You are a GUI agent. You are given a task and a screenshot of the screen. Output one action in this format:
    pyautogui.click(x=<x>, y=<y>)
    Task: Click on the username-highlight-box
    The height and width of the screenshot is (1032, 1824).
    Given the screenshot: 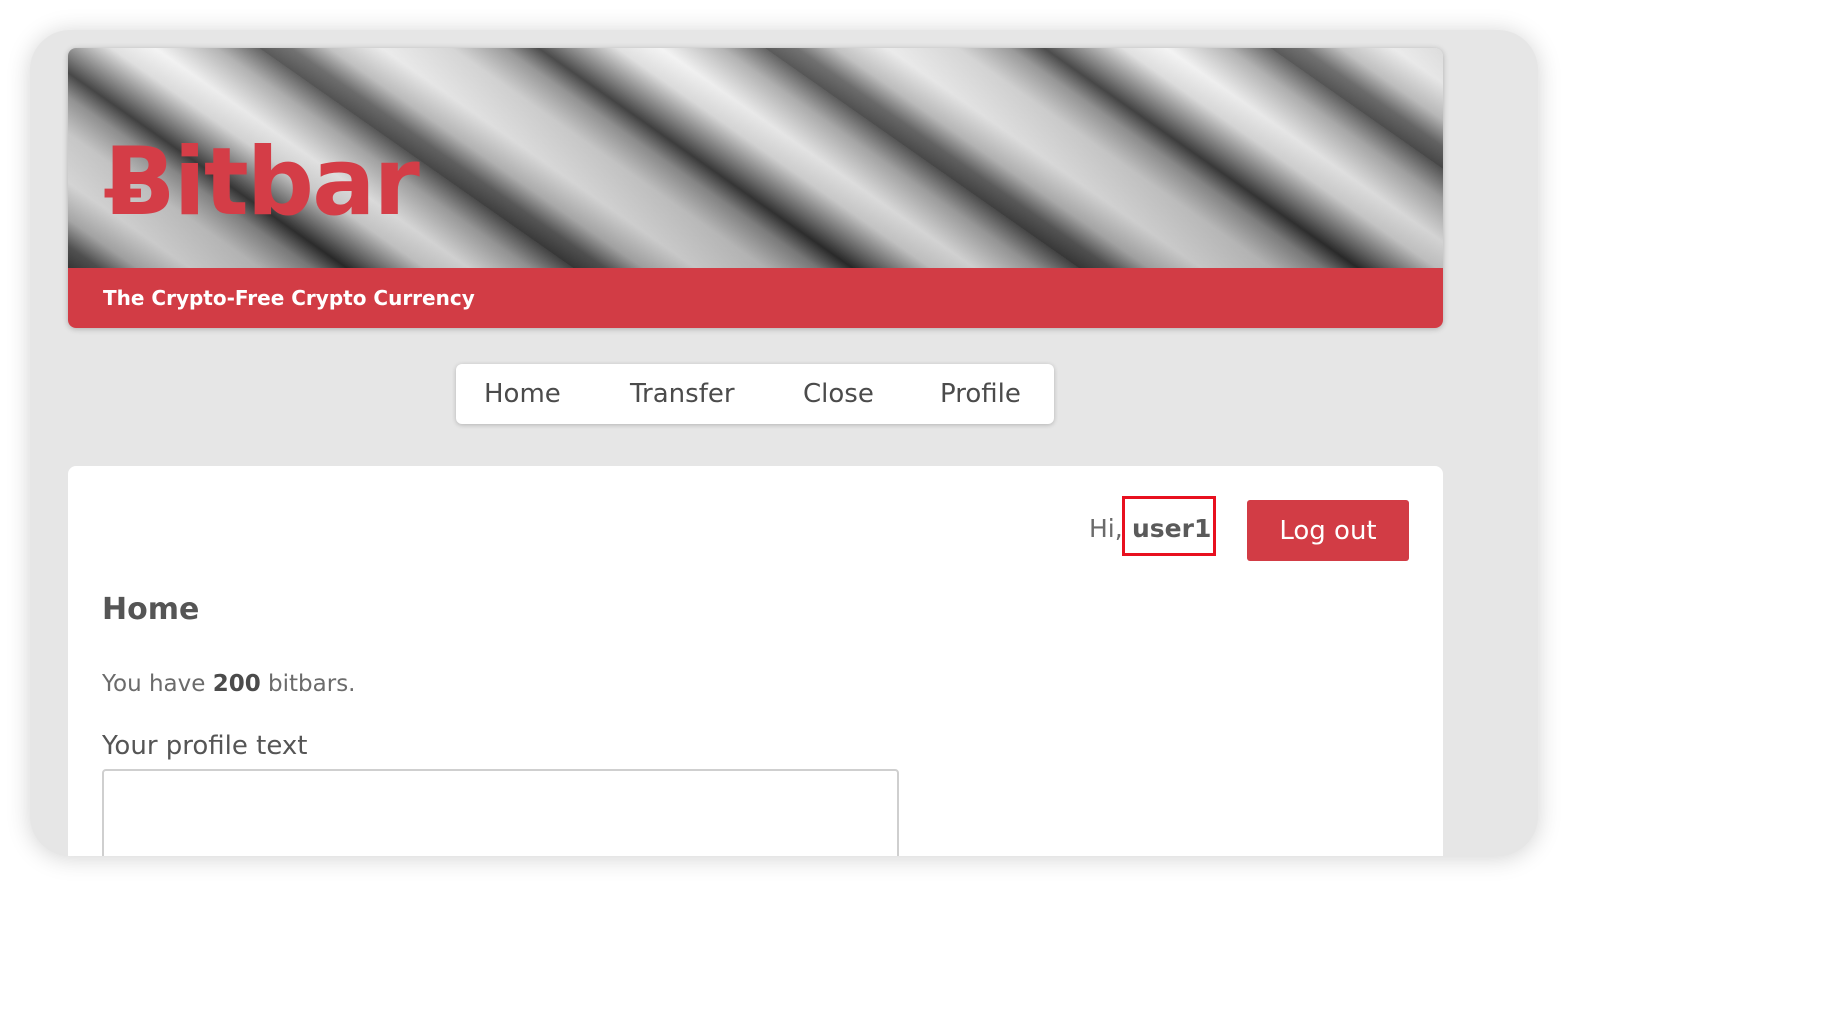 What is the action you would take?
    pyautogui.click(x=1169, y=526)
    